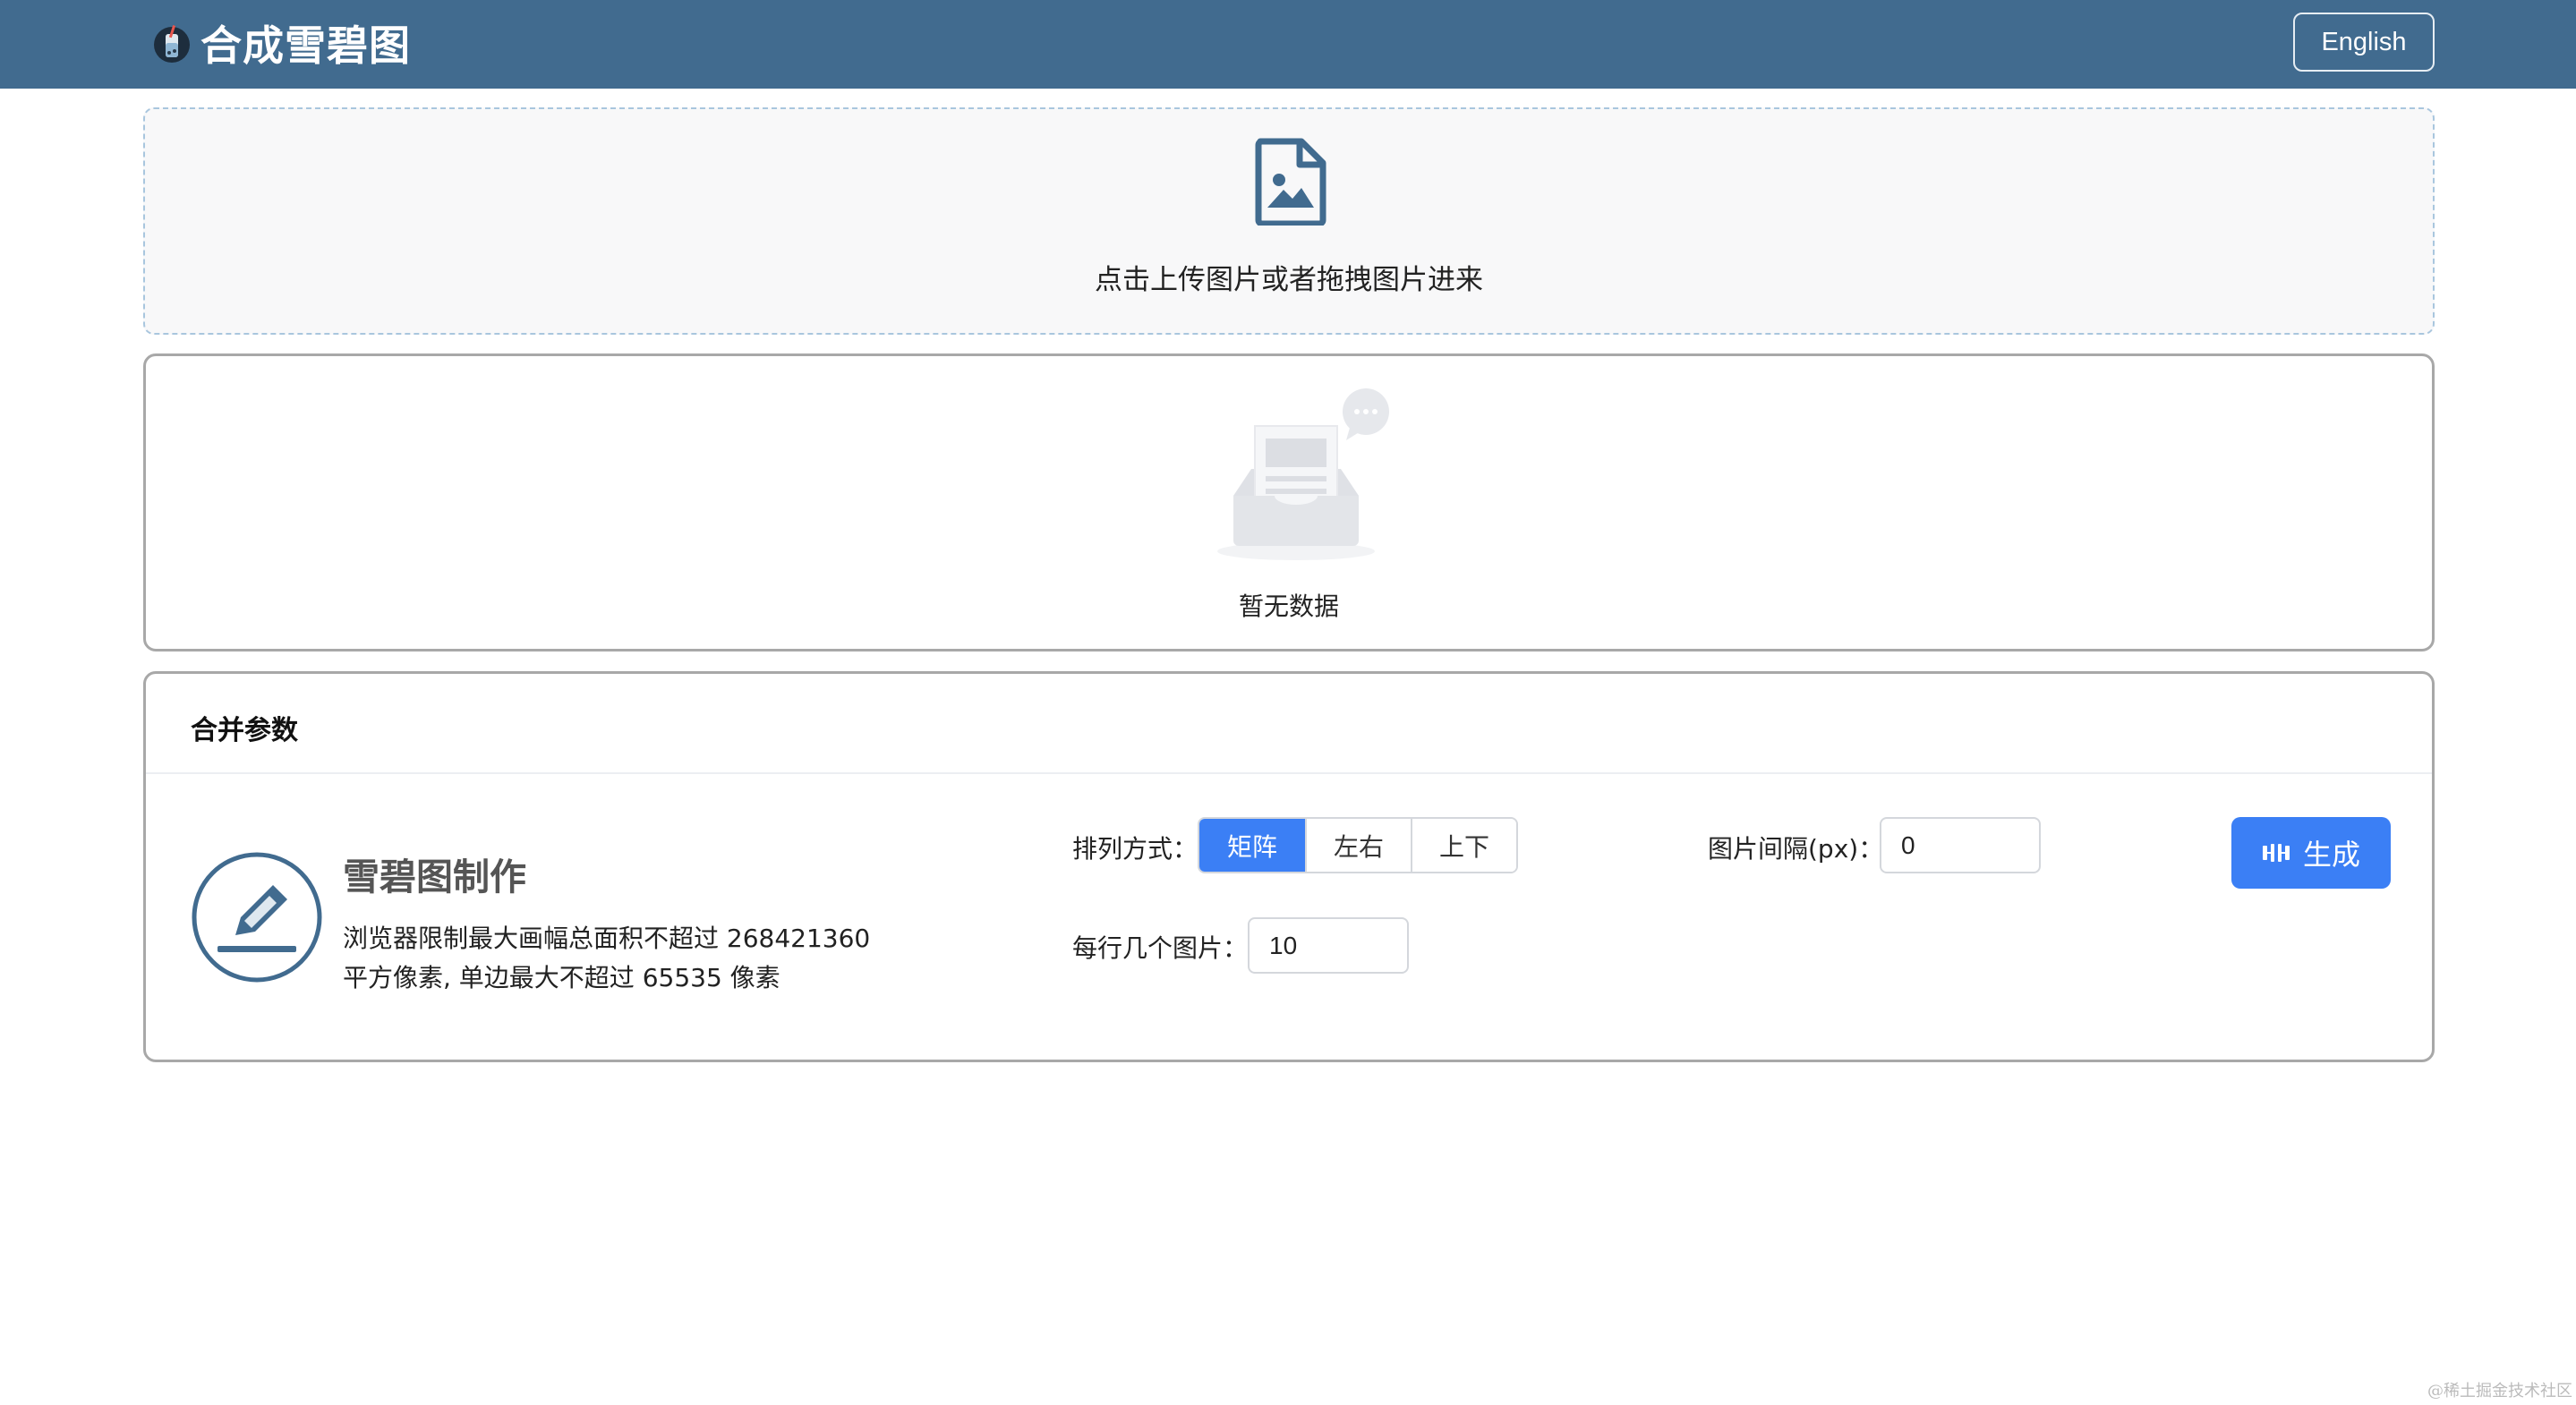  Describe the element at coordinates (1303, 474) in the screenshot. I see `empty-inbox-icon` at that location.